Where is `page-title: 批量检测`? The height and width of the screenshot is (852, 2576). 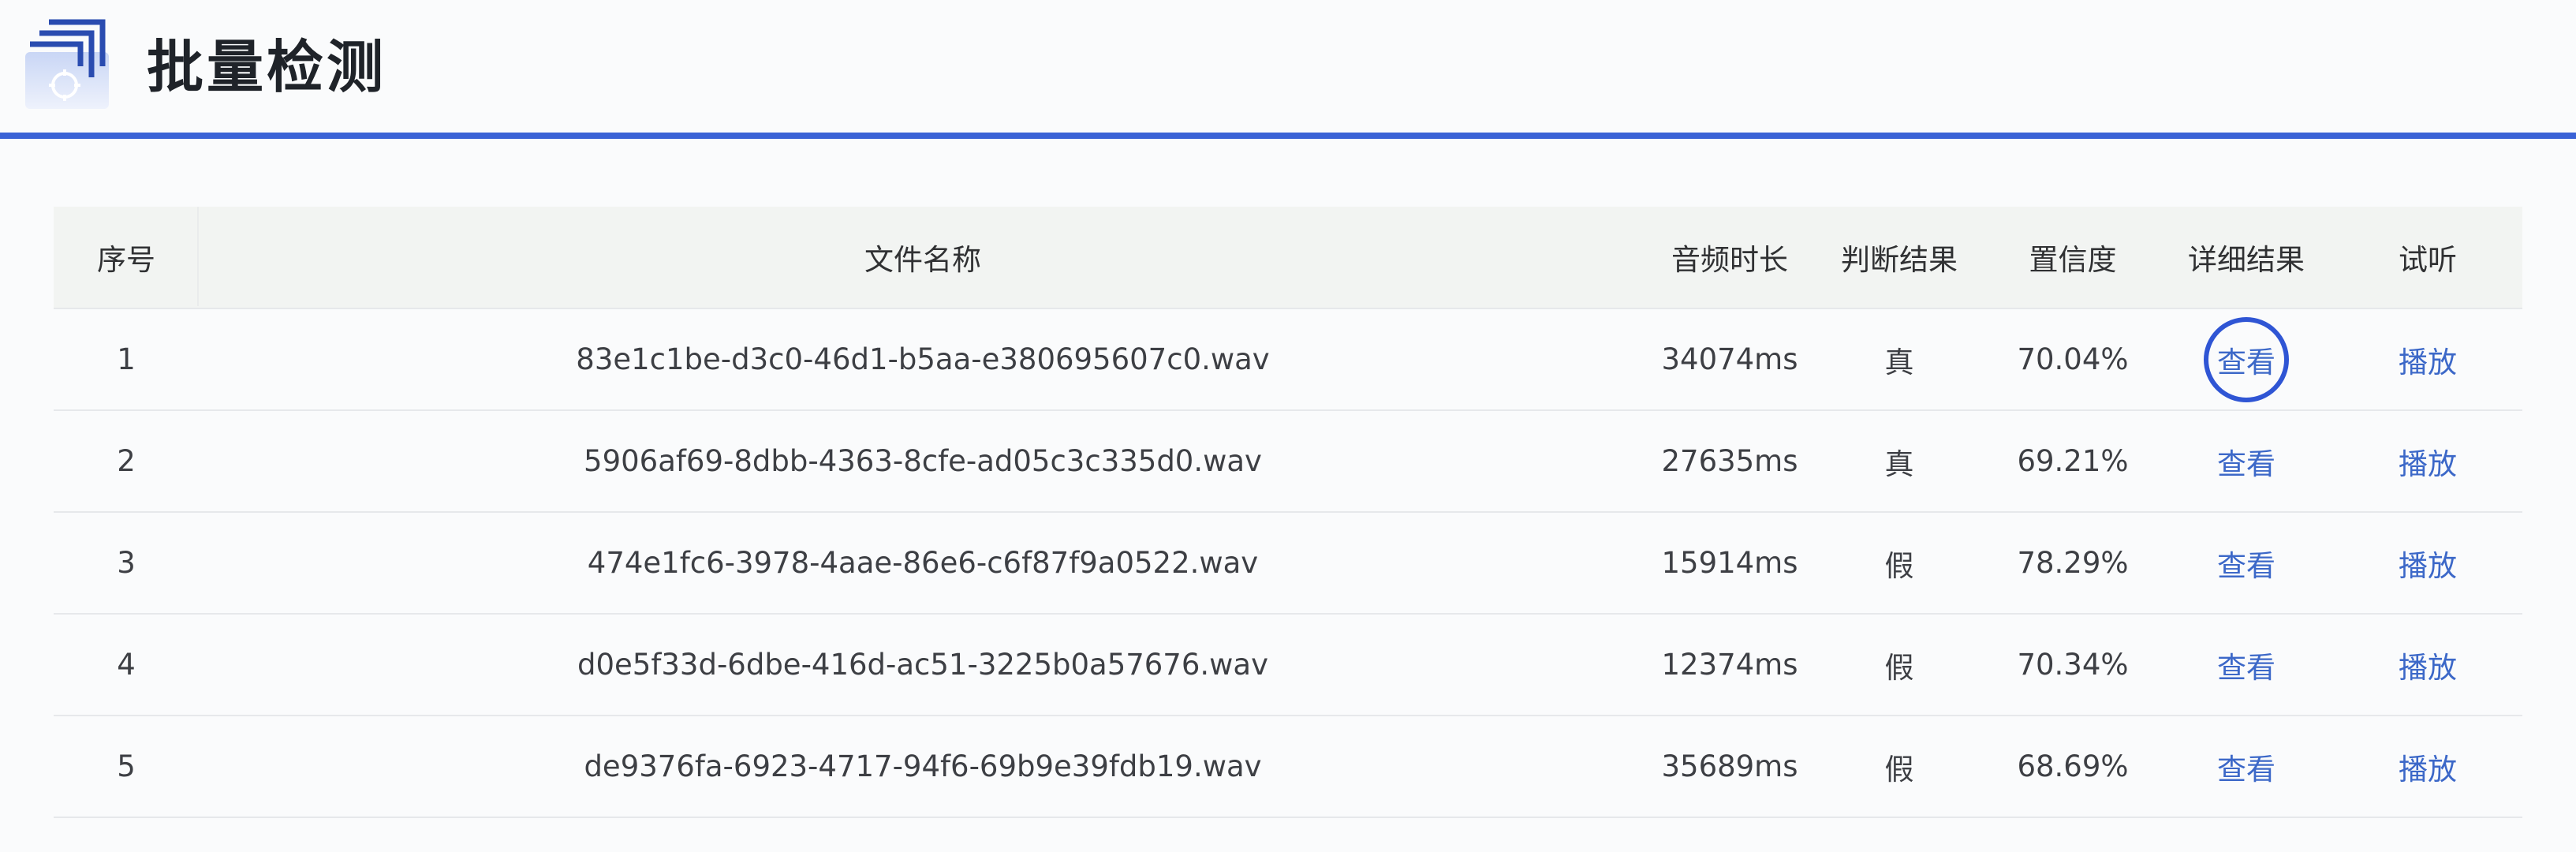
page-title: 批量检测 is located at coordinates (267, 67).